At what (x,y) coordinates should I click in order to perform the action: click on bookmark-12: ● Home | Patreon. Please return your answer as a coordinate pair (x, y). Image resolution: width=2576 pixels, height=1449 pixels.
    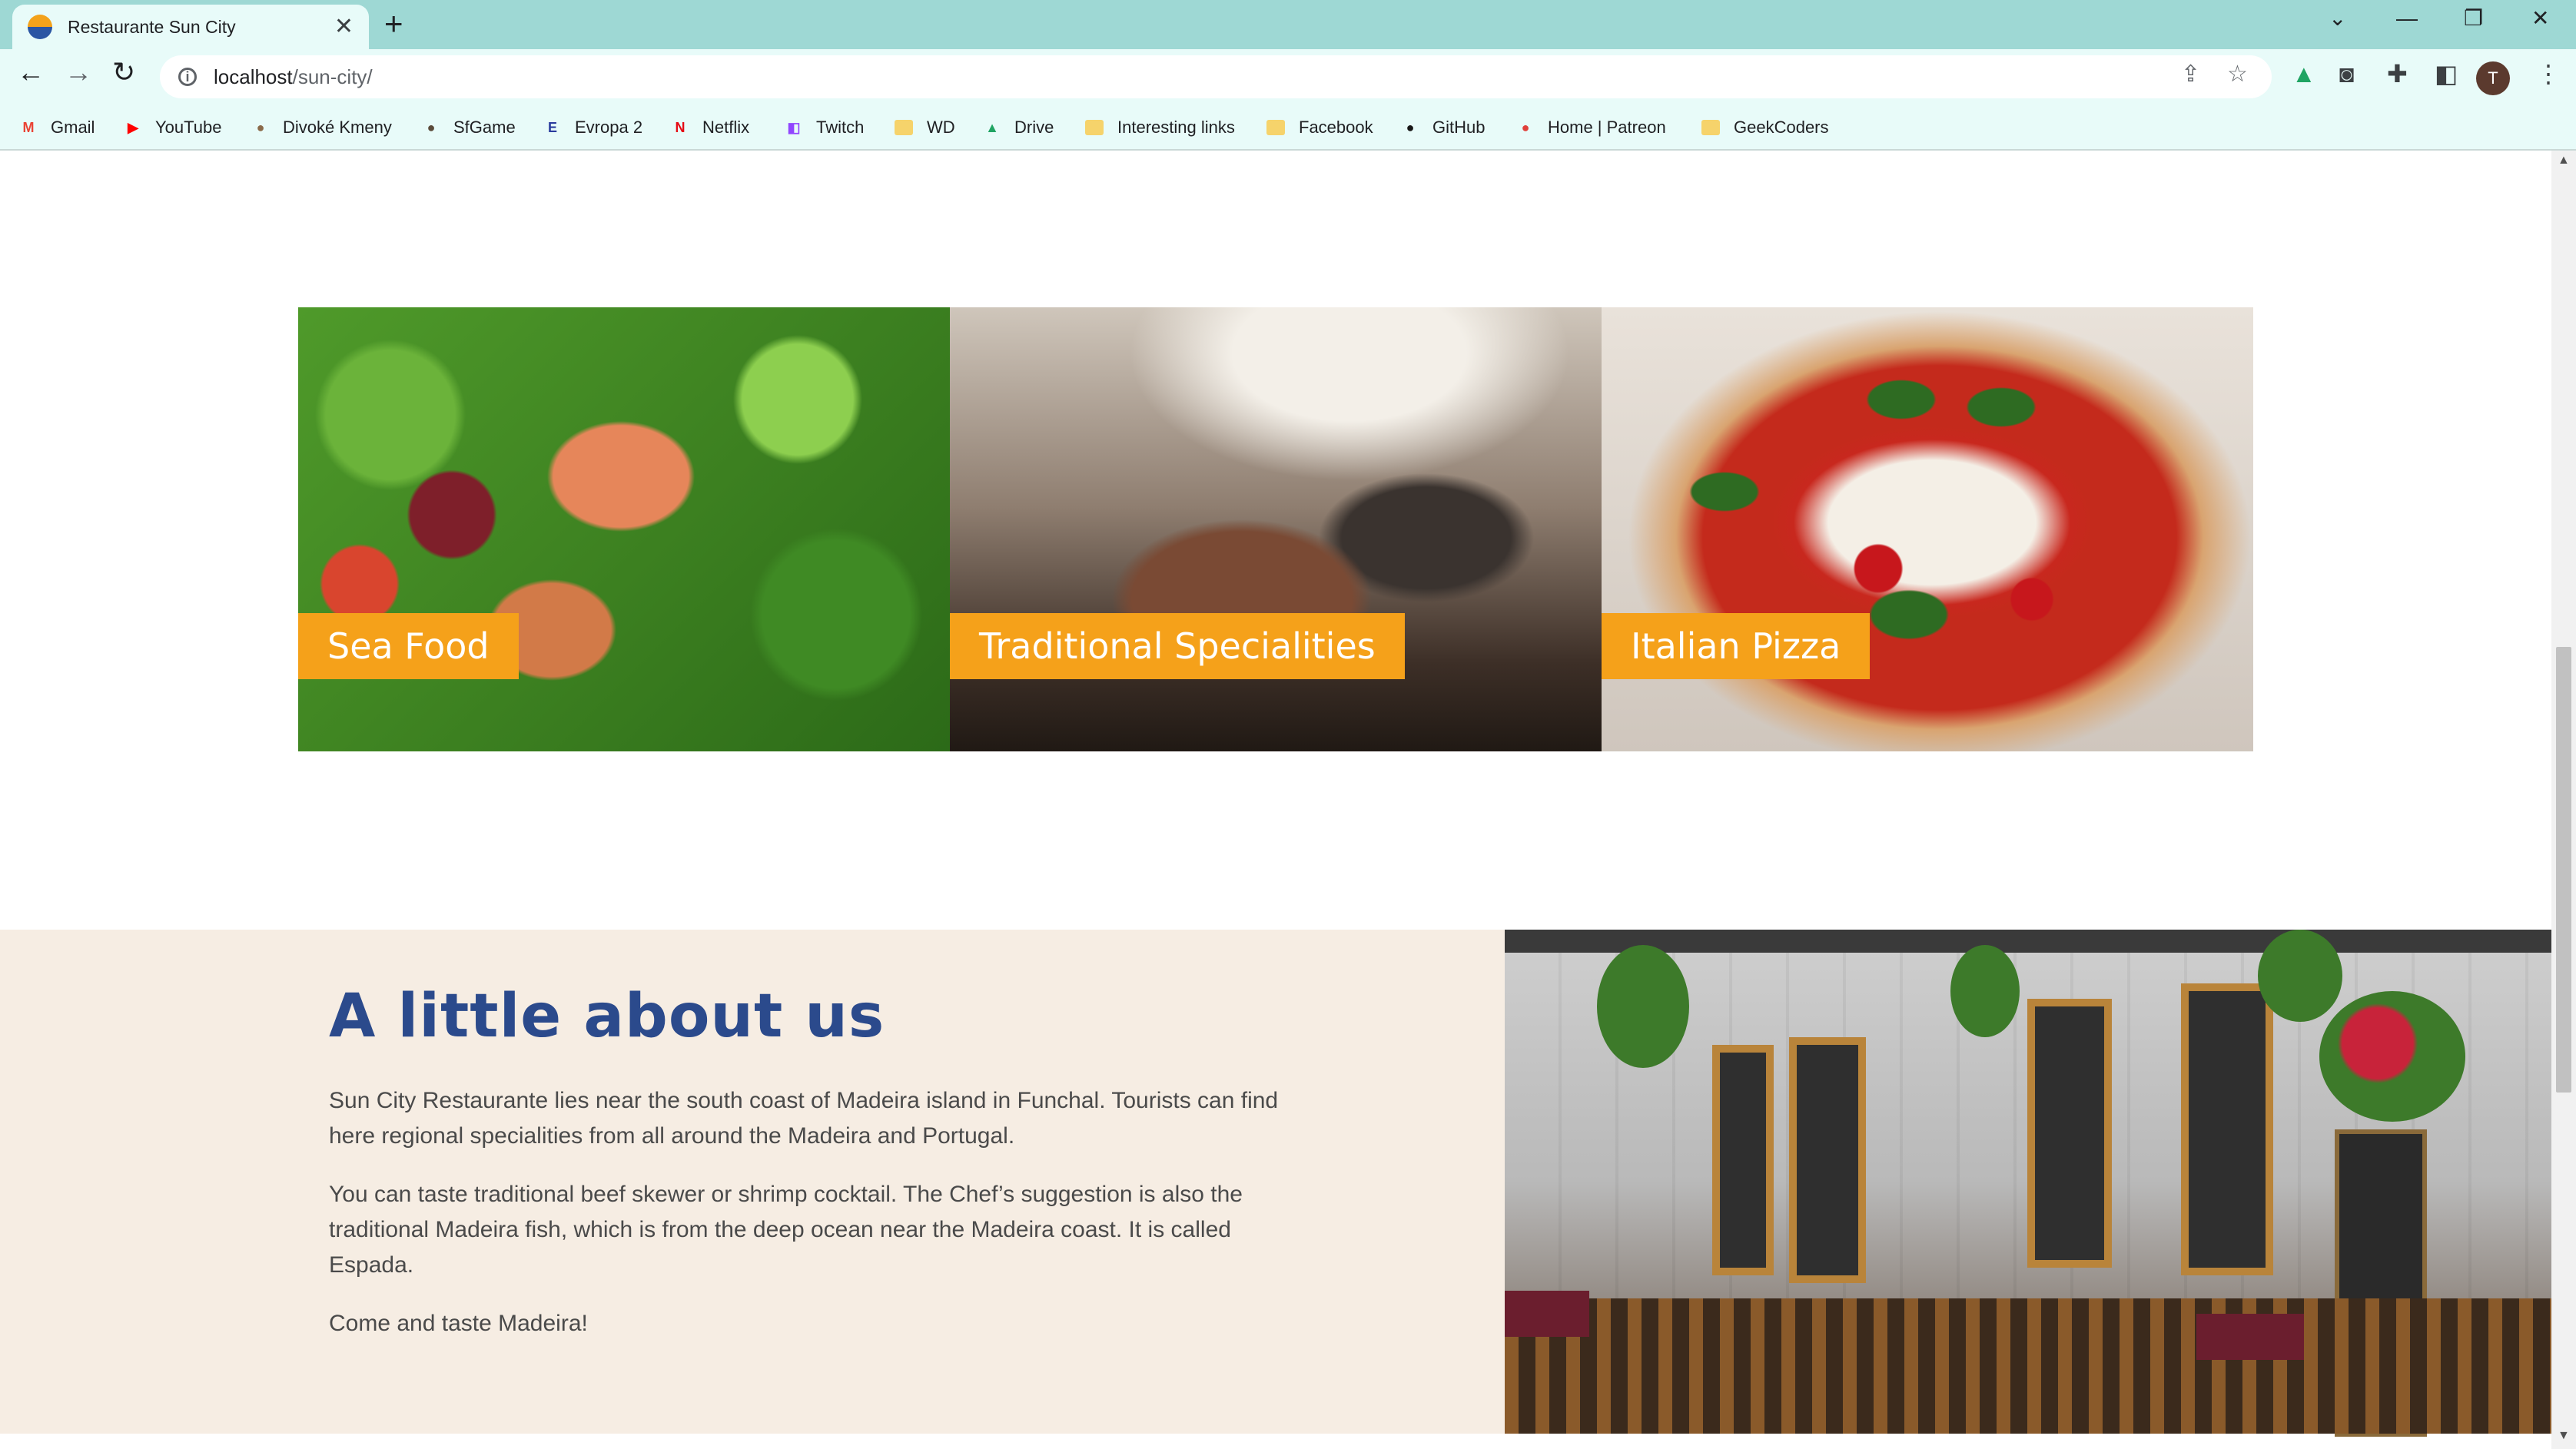
    Looking at the image, I should click on (1590, 128).